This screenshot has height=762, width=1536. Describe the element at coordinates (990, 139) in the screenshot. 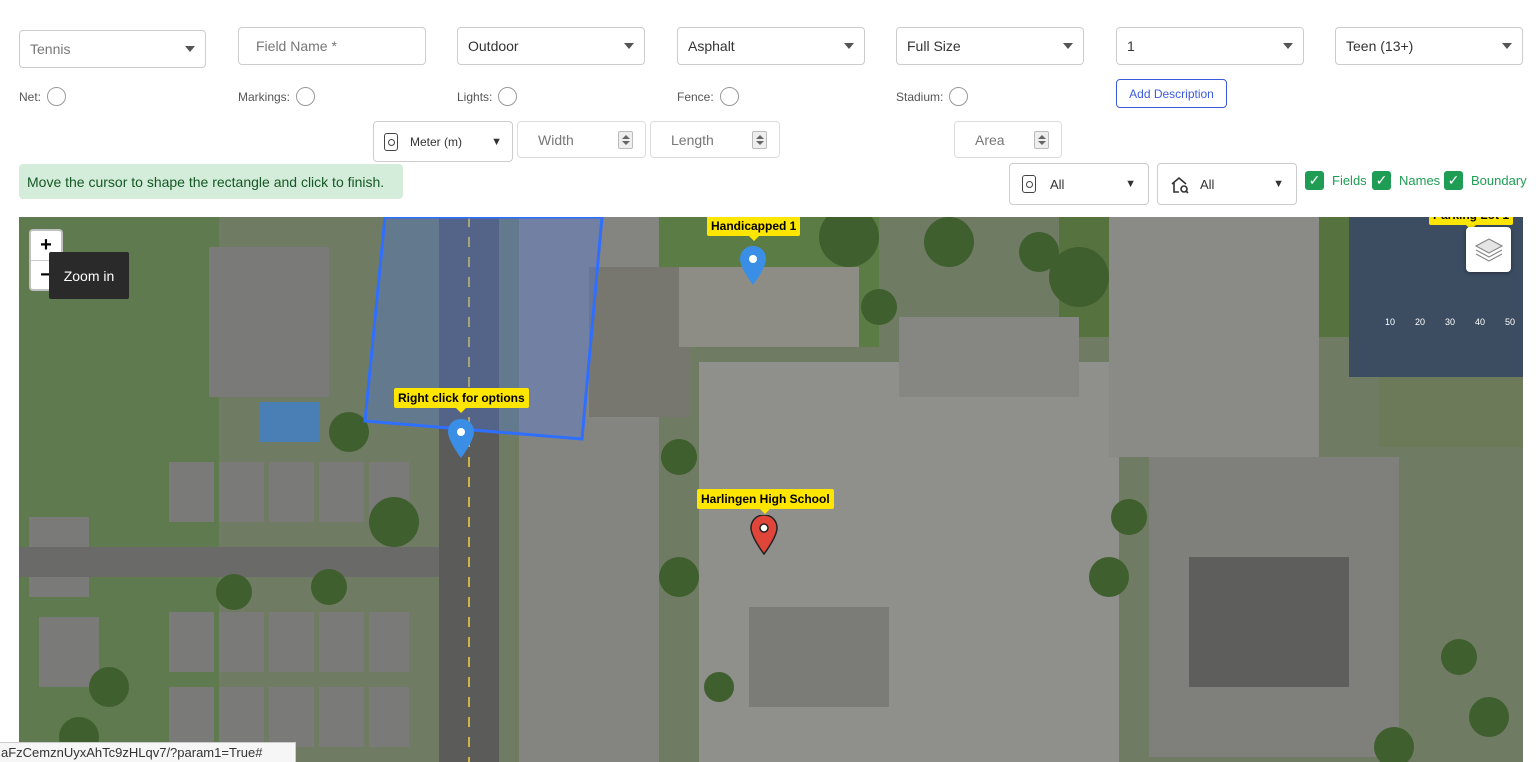

I see `area-placeholder: Area` at that location.